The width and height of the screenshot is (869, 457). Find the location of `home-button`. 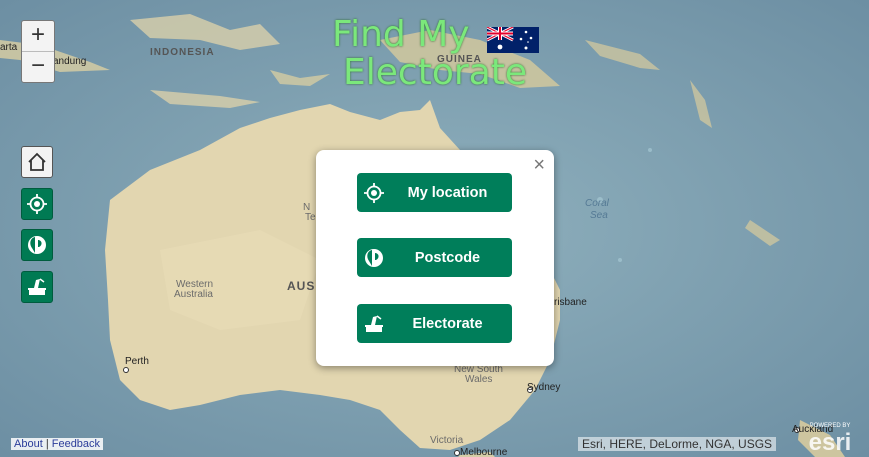

home-button is located at coordinates (37, 162).